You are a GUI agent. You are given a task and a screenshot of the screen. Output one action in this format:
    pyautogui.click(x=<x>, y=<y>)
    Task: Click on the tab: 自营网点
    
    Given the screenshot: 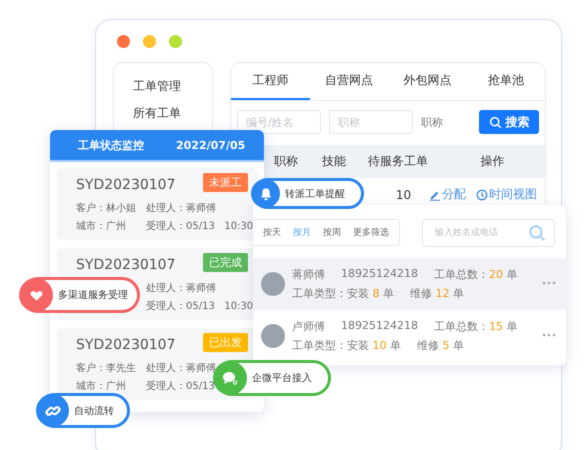 What is the action you would take?
    pyautogui.click(x=349, y=81)
    